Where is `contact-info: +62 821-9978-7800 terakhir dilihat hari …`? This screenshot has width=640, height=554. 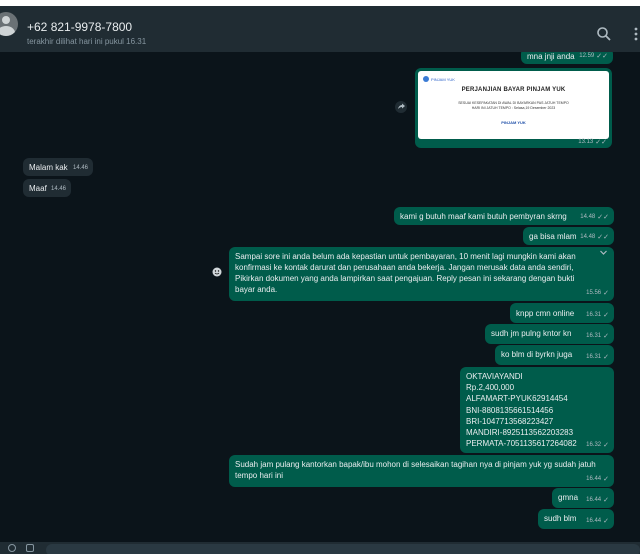 contact-info: +62 821-9978-7800 terakhir dilihat hari … is located at coordinates (86, 33).